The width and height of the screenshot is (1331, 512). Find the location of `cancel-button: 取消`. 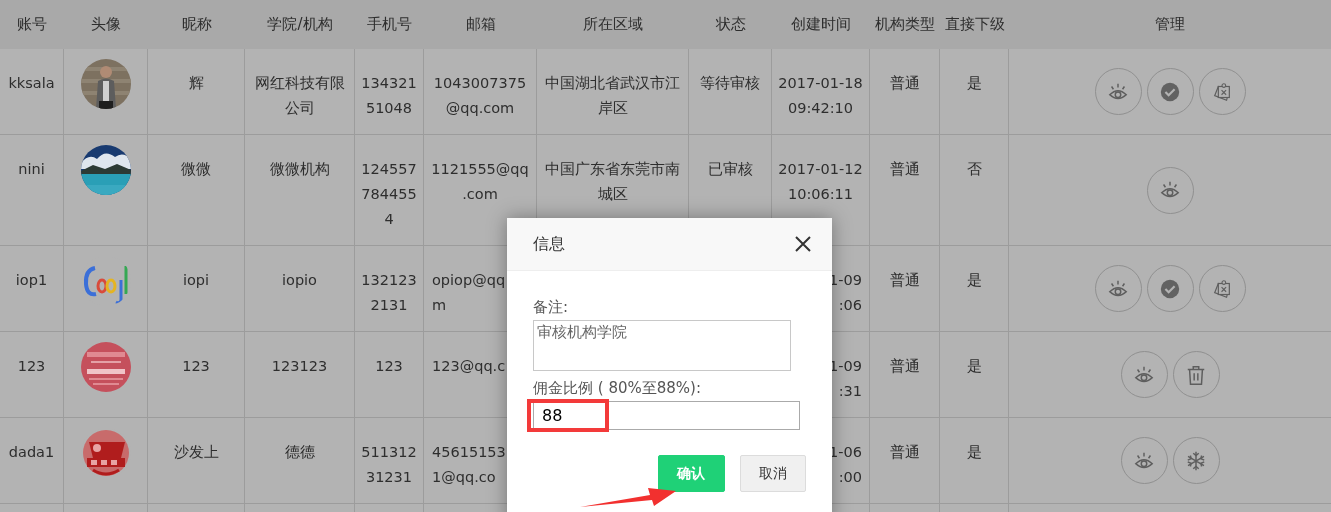

cancel-button: 取消 is located at coordinates (772, 473).